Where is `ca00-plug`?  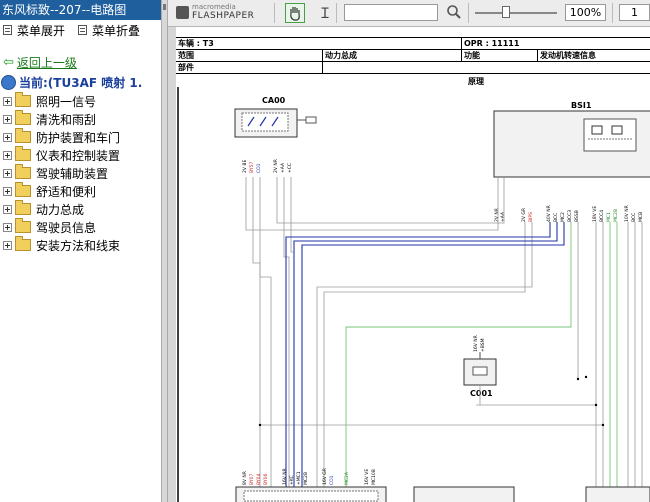
ca00-plug is located at coordinates (311, 120).